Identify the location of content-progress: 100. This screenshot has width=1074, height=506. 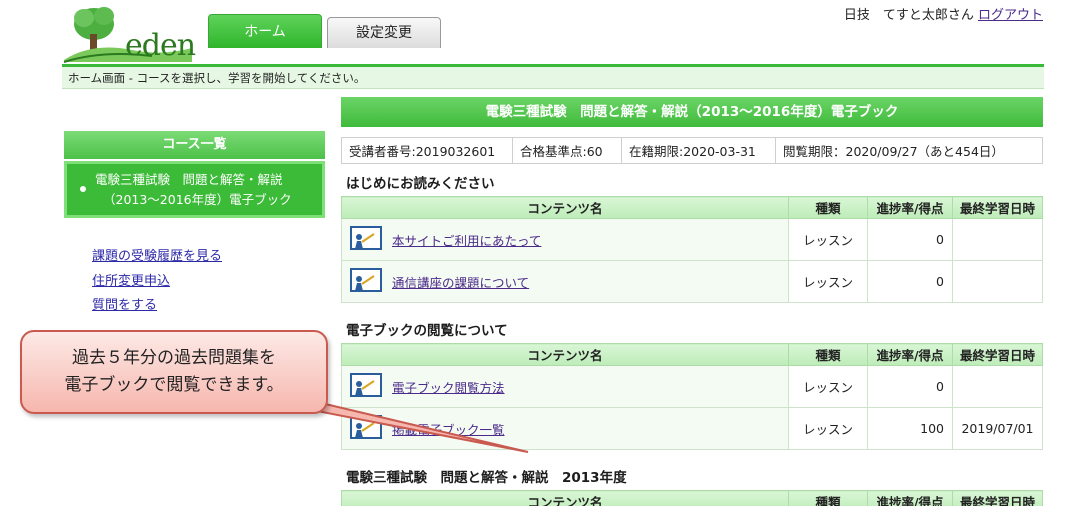
(910, 428).